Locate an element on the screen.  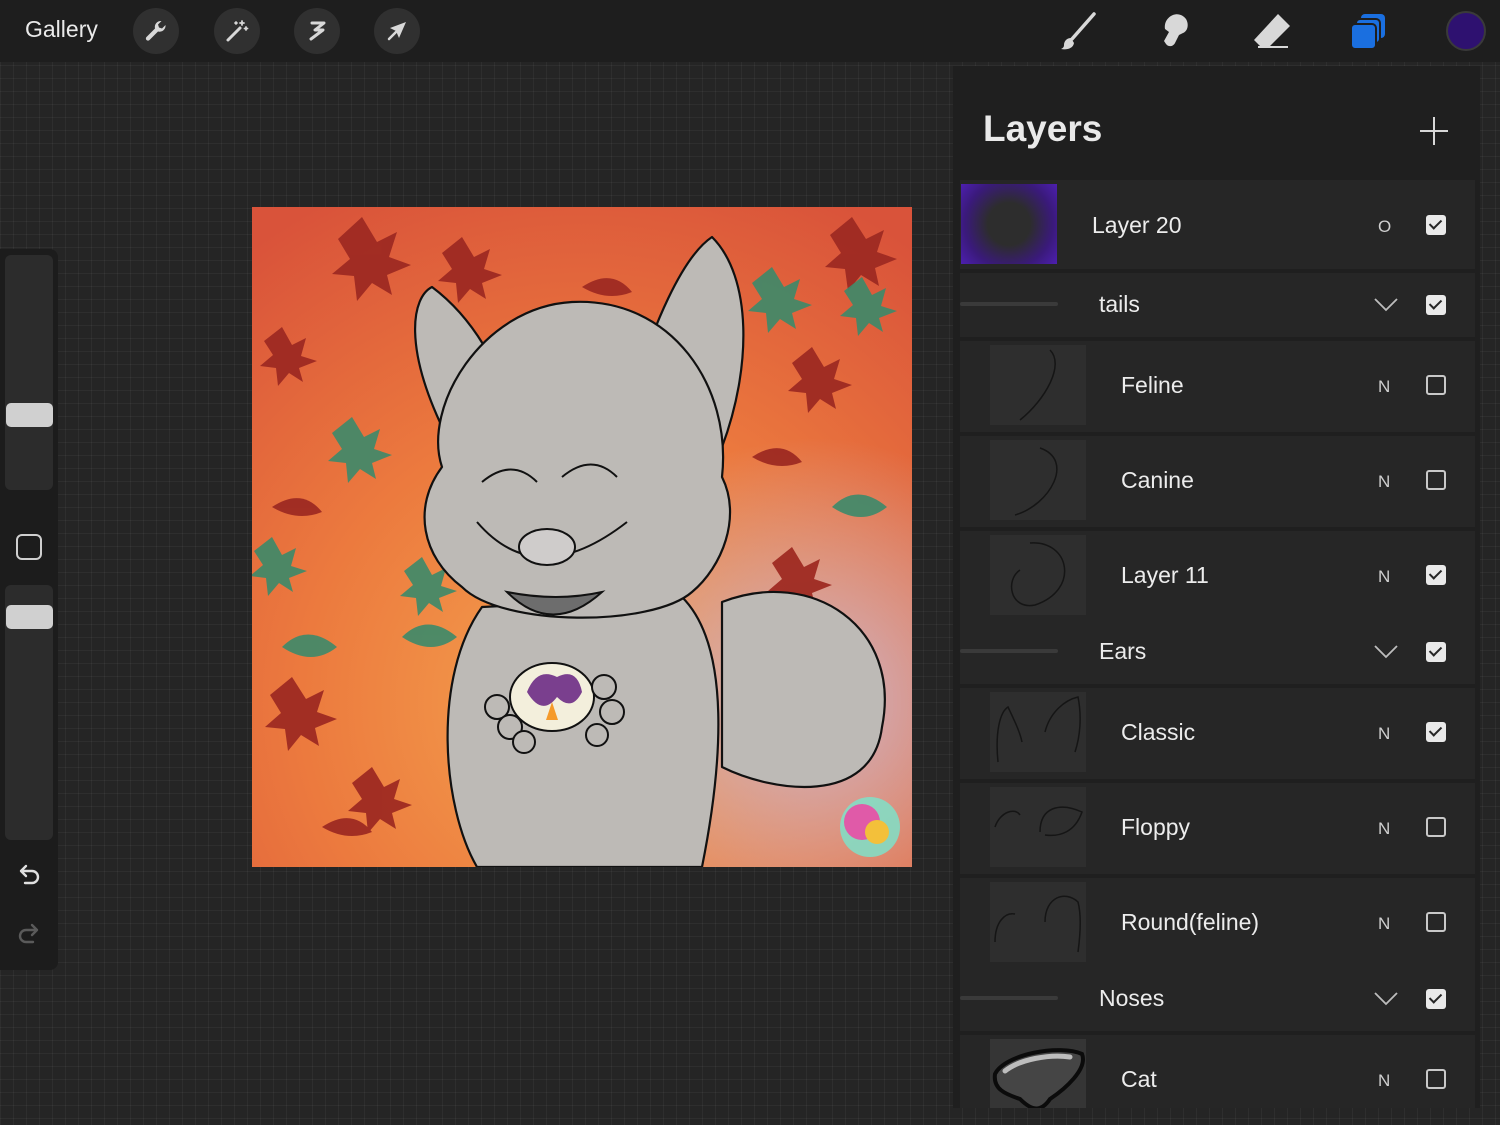
layer-name: Round(feline) is located at coordinates (1190, 922).